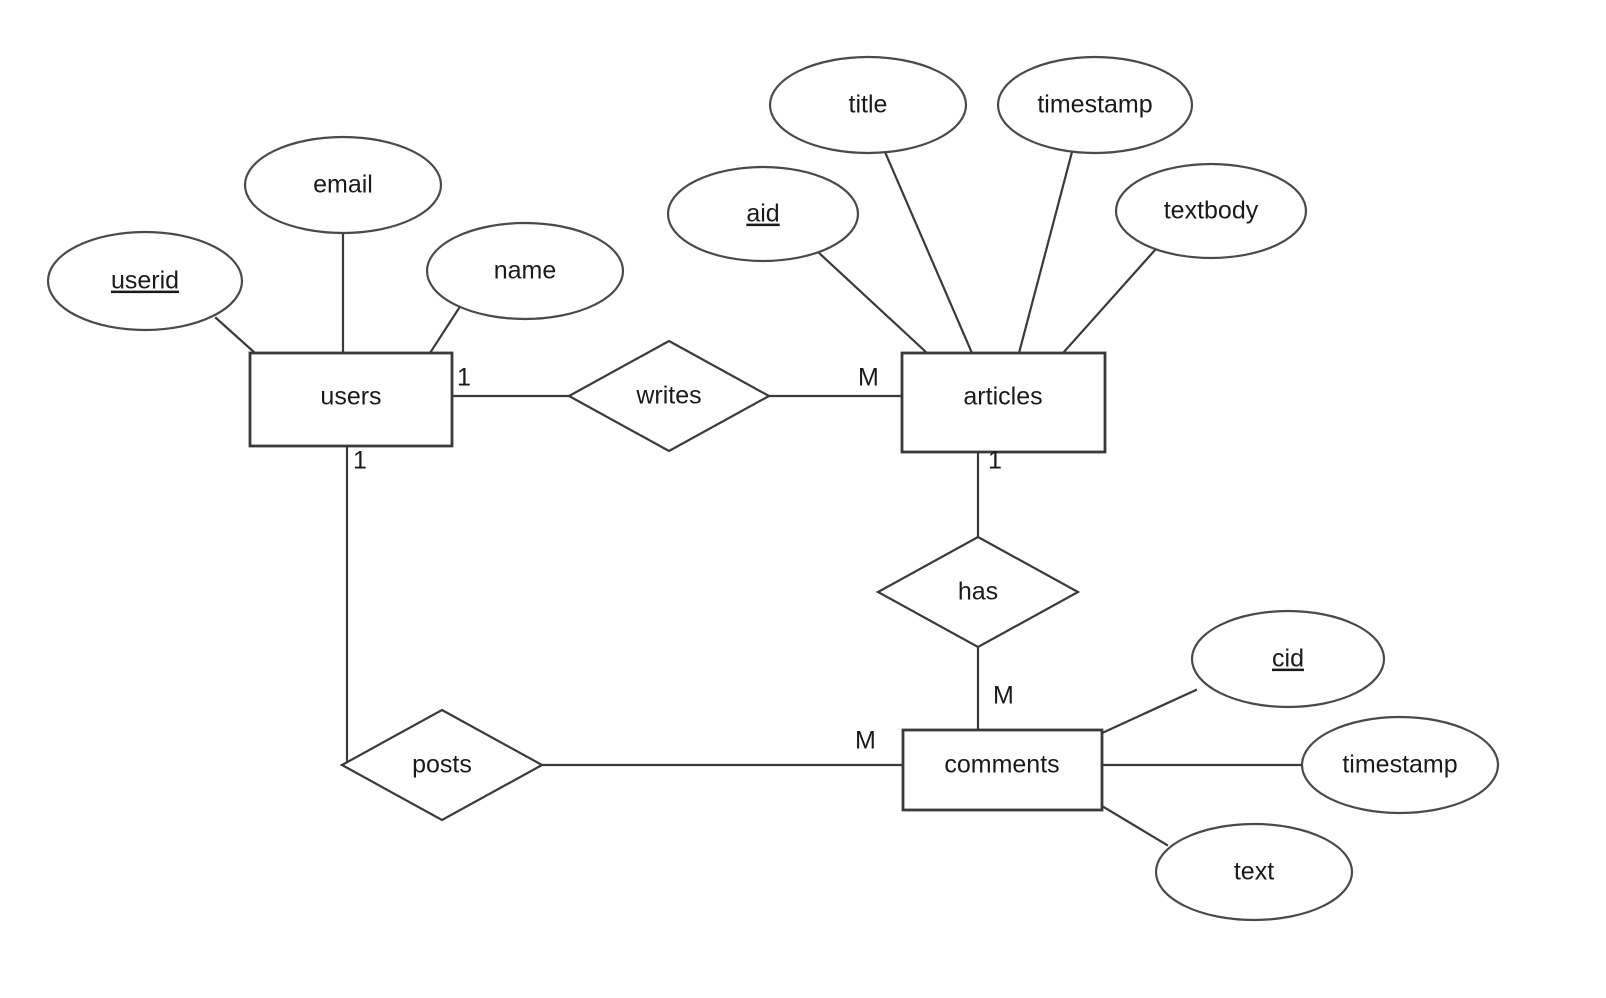  I want to click on attribute-textbody: textbody, so click(1211, 211).